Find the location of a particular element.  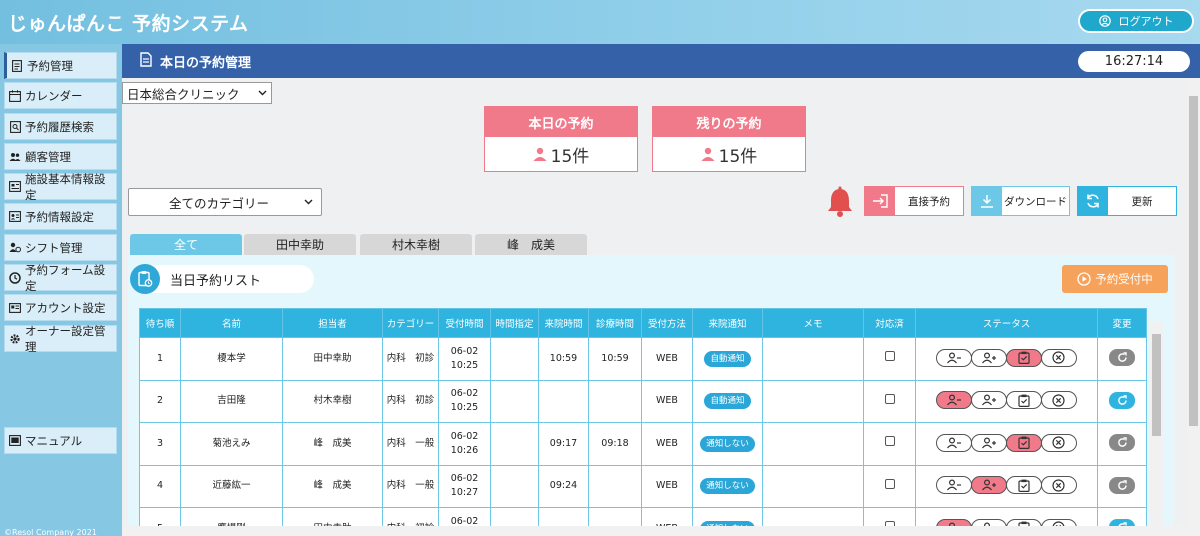

column-header: 変更 is located at coordinates (1122, 323).